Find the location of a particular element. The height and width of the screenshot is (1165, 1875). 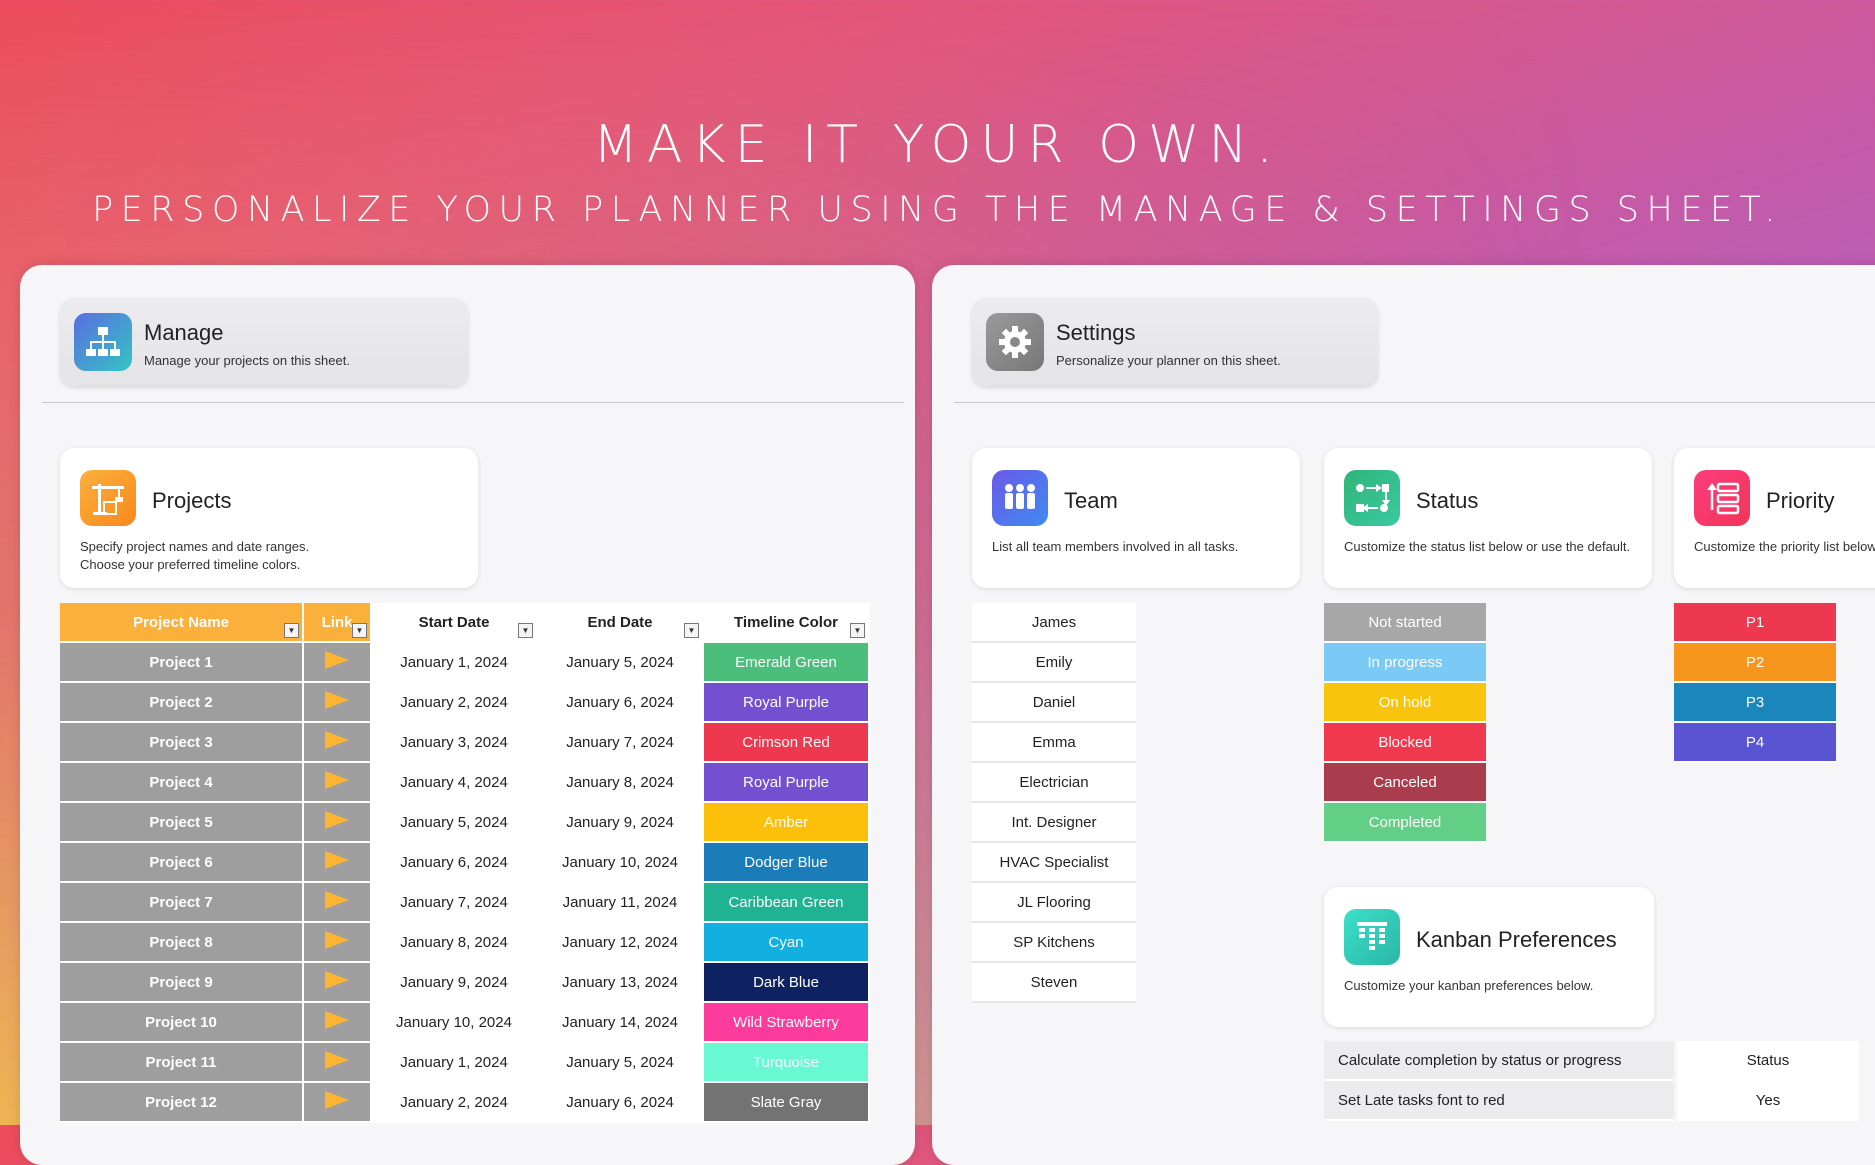

timeline-color-cell: Turquoise is located at coordinates (786, 1062).